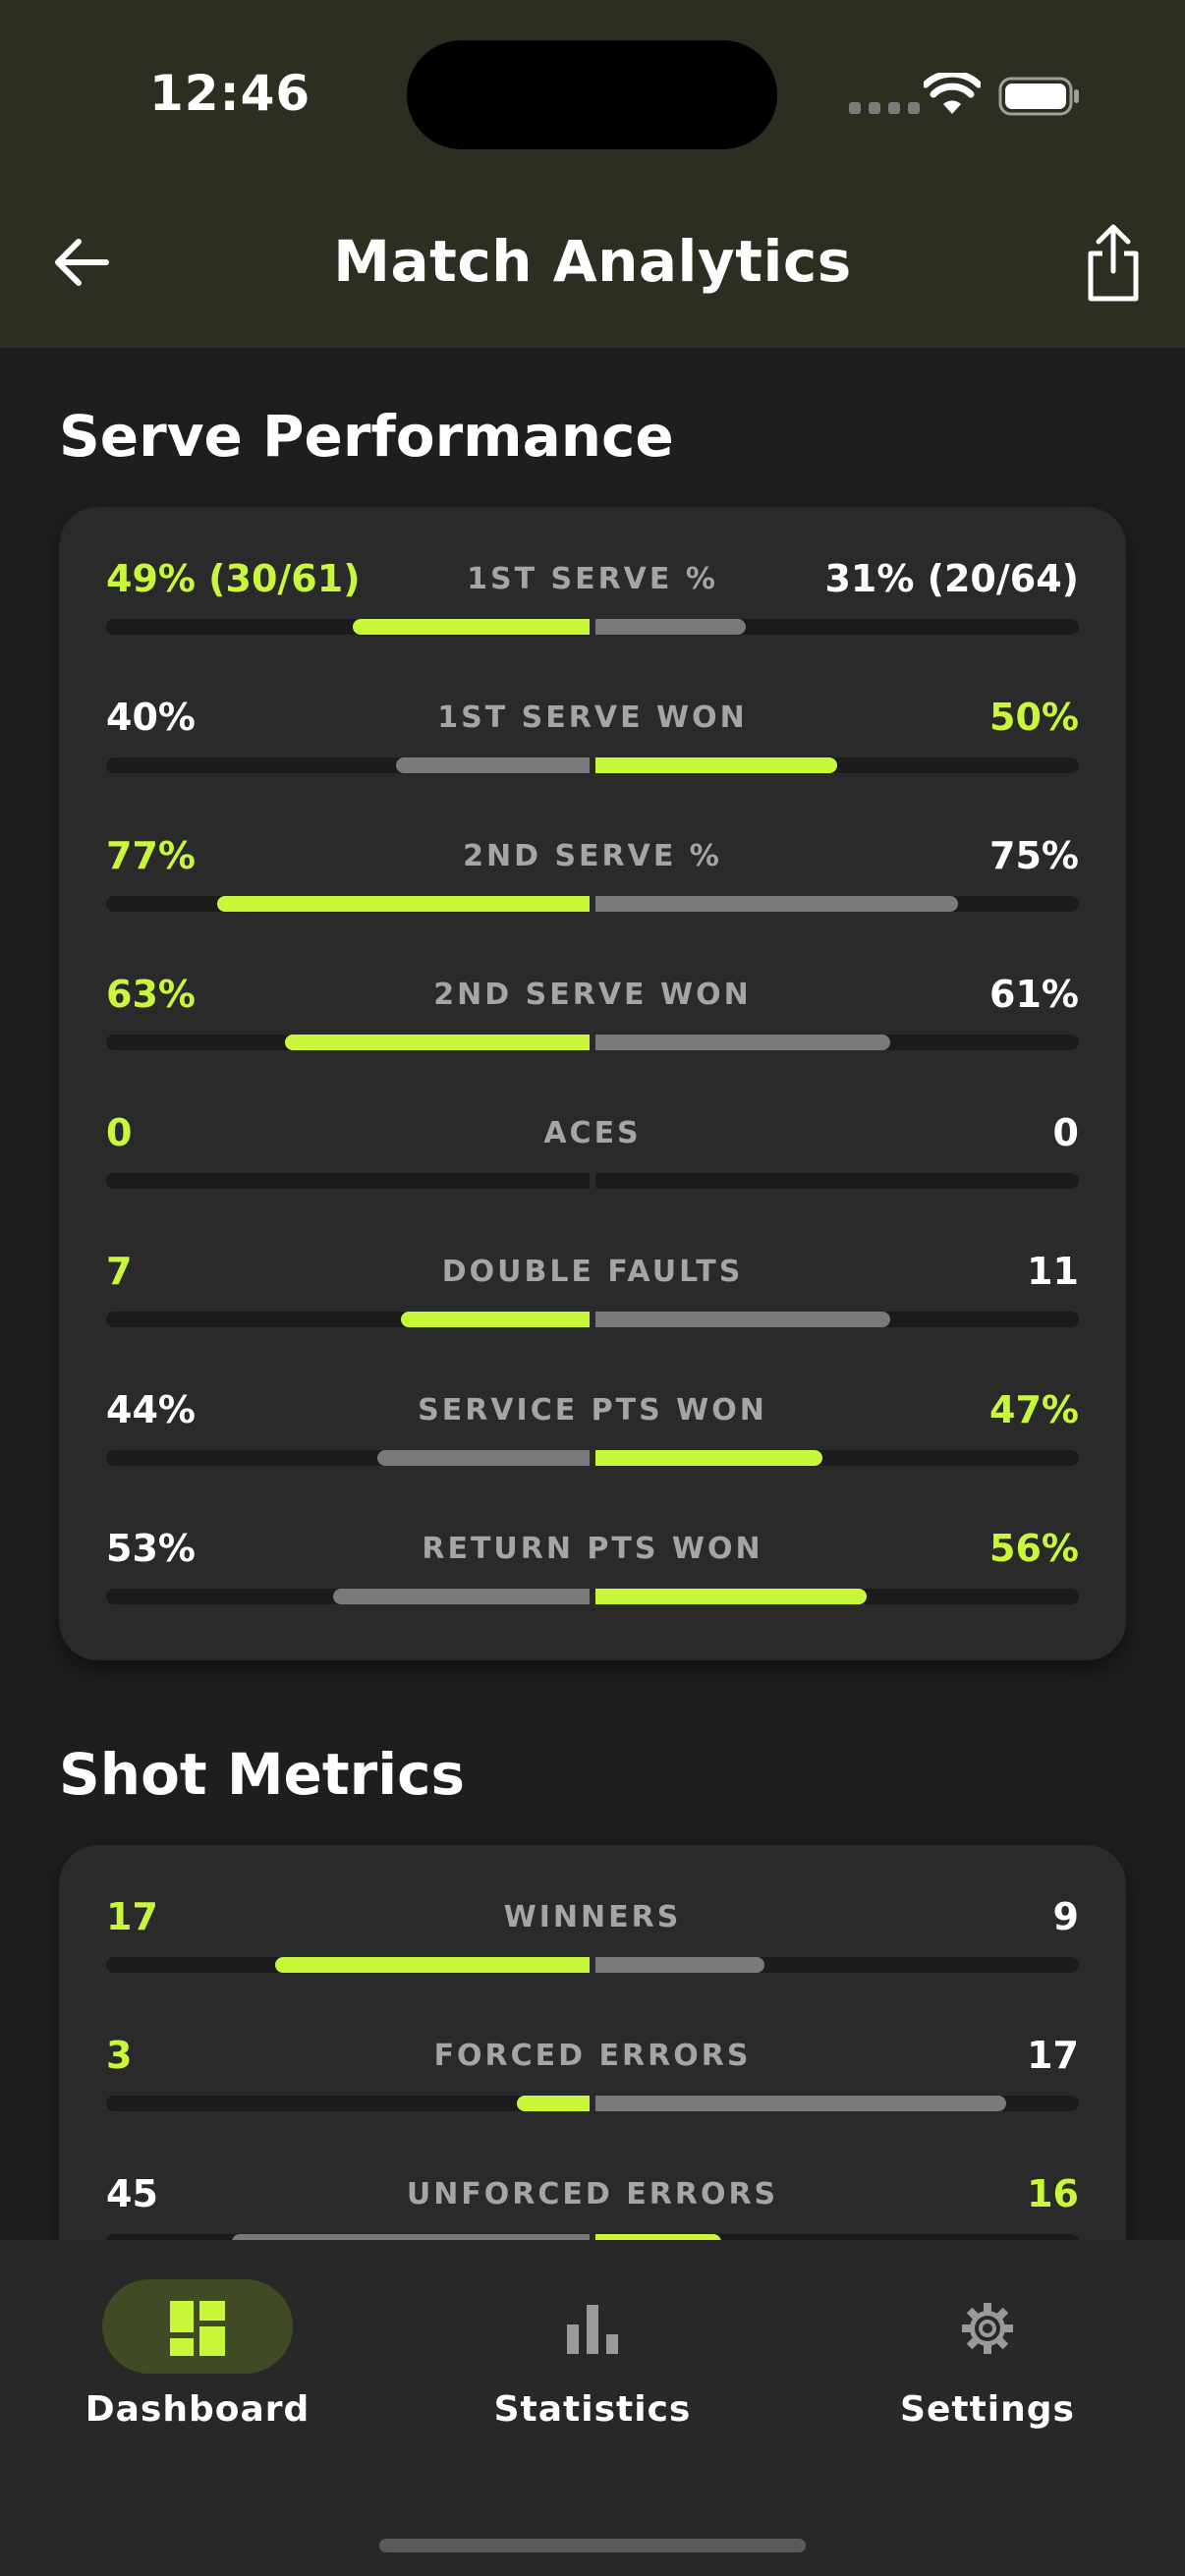 The width and height of the screenshot is (1185, 2576). What do you see at coordinates (592, 885) in the screenshot?
I see `stat-row: 77% 2ND SERVE % 75%` at bounding box center [592, 885].